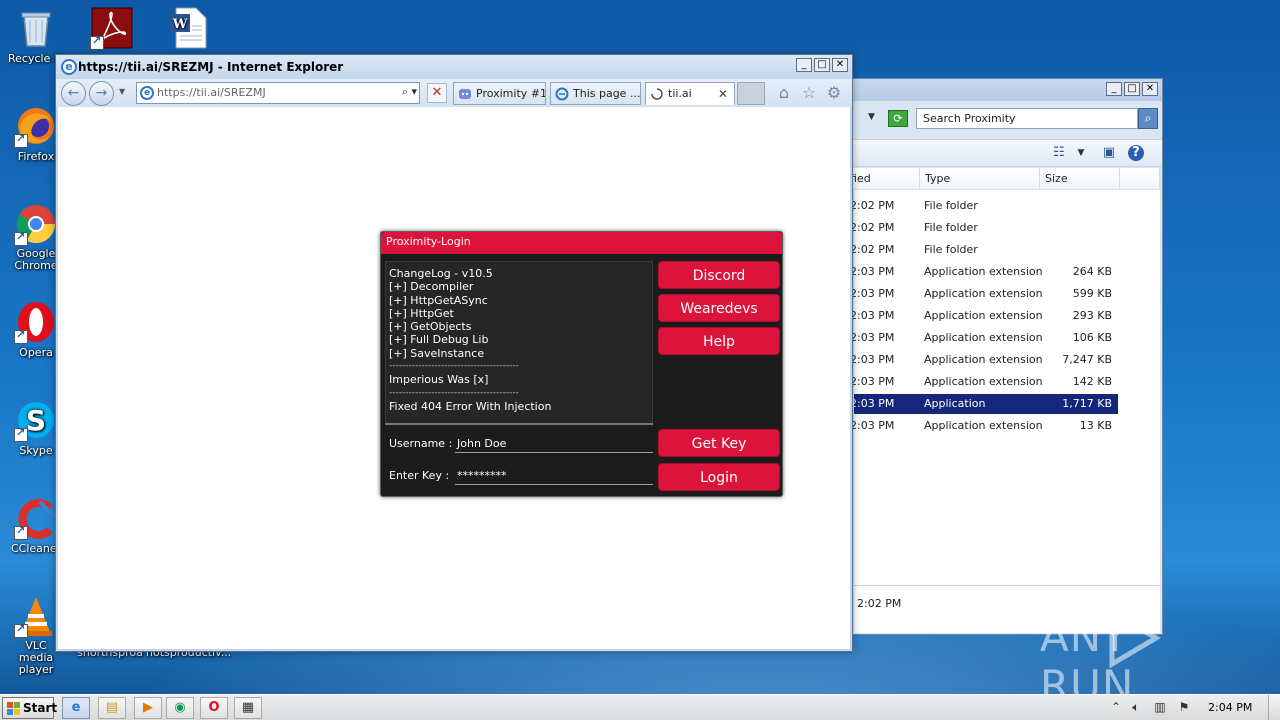 The height and width of the screenshot is (720, 1280). Describe the element at coordinates (437, 93) in the screenshot. I see `stop-icon: ✕` at that location.